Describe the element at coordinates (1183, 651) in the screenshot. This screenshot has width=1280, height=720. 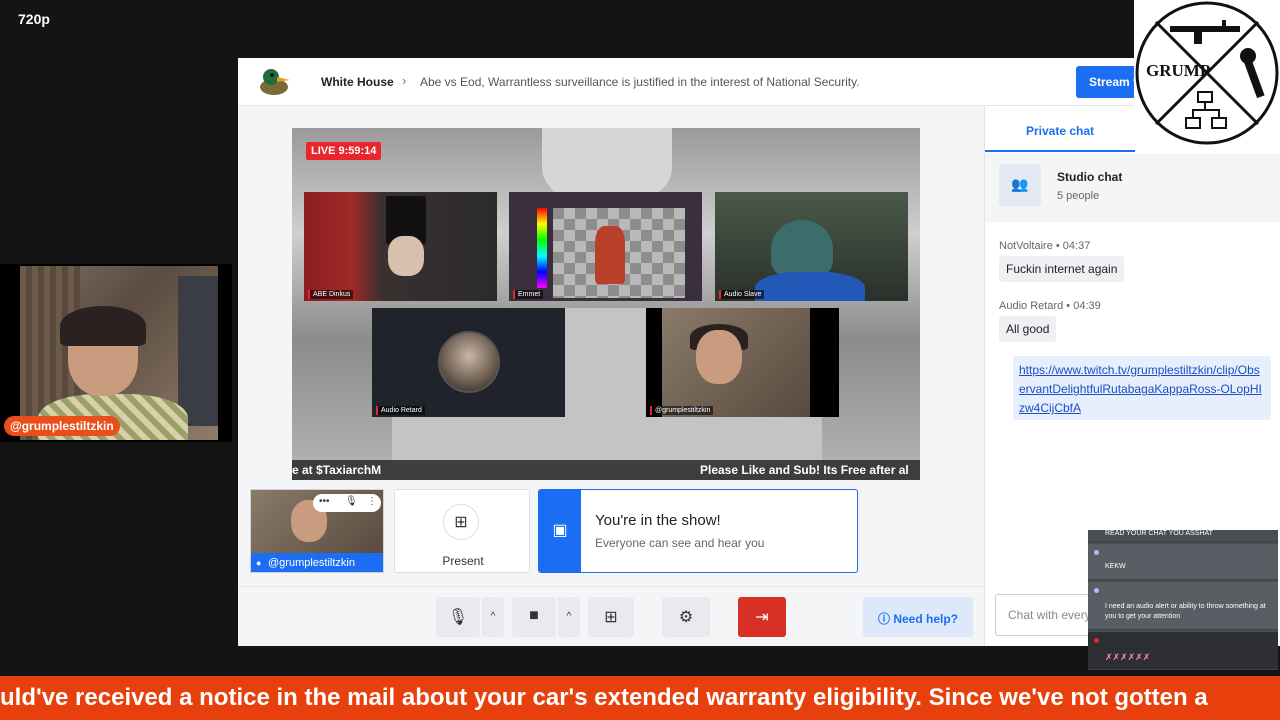
I see `overlay-chat-row: ✗✗✗✗✗✗` at that location.